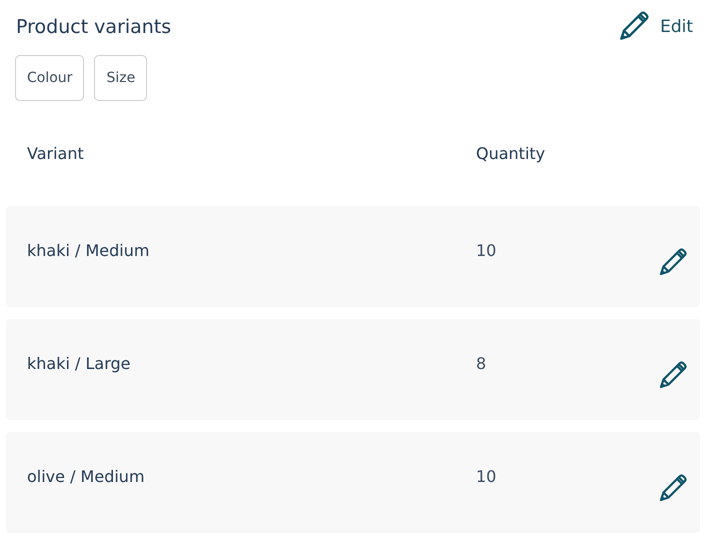 This screenshot has width=715, height=534. What do you see at coordinates (121, 78) in the screenshot?
I see `option-chip: Size` at bounding box center [121, 78].